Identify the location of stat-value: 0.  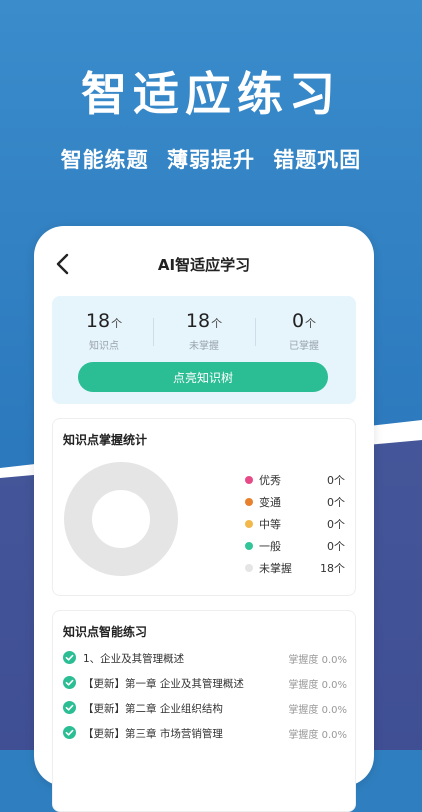
(298, 321).